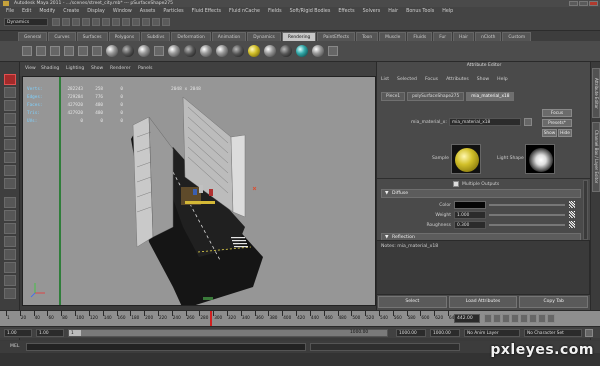 Image resolution: width=600 pixels, height=366 pixels. I want to click on ocean-shader-icon, so click(302, 51).